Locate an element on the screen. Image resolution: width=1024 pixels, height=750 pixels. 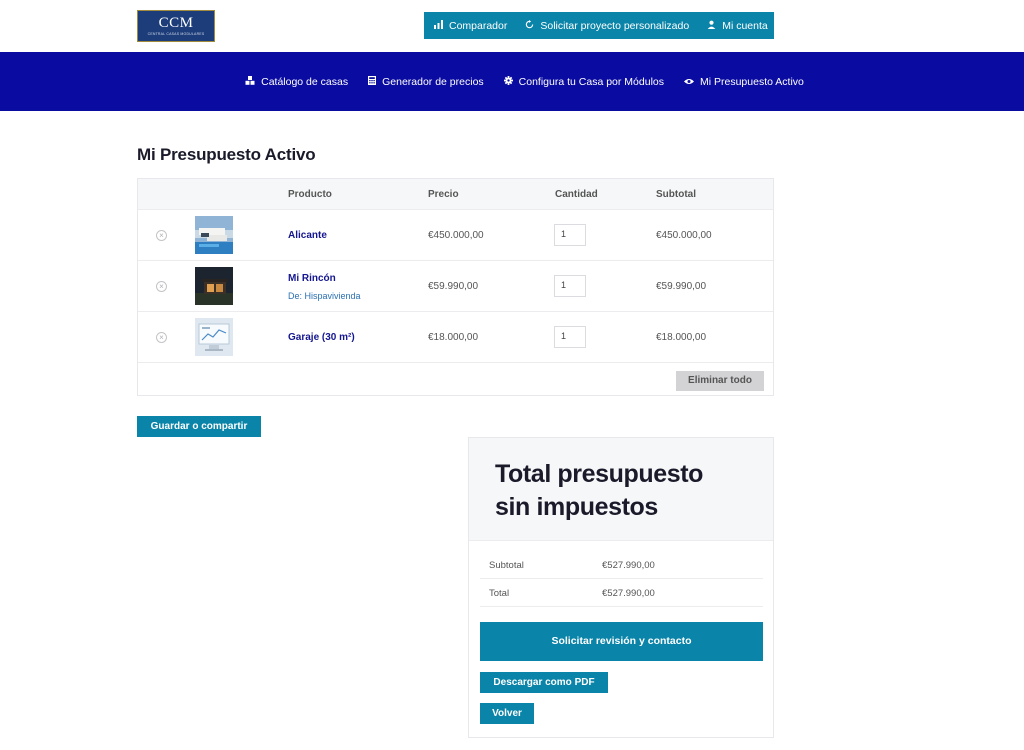
gear-icon is located at coordinates (508, 81).